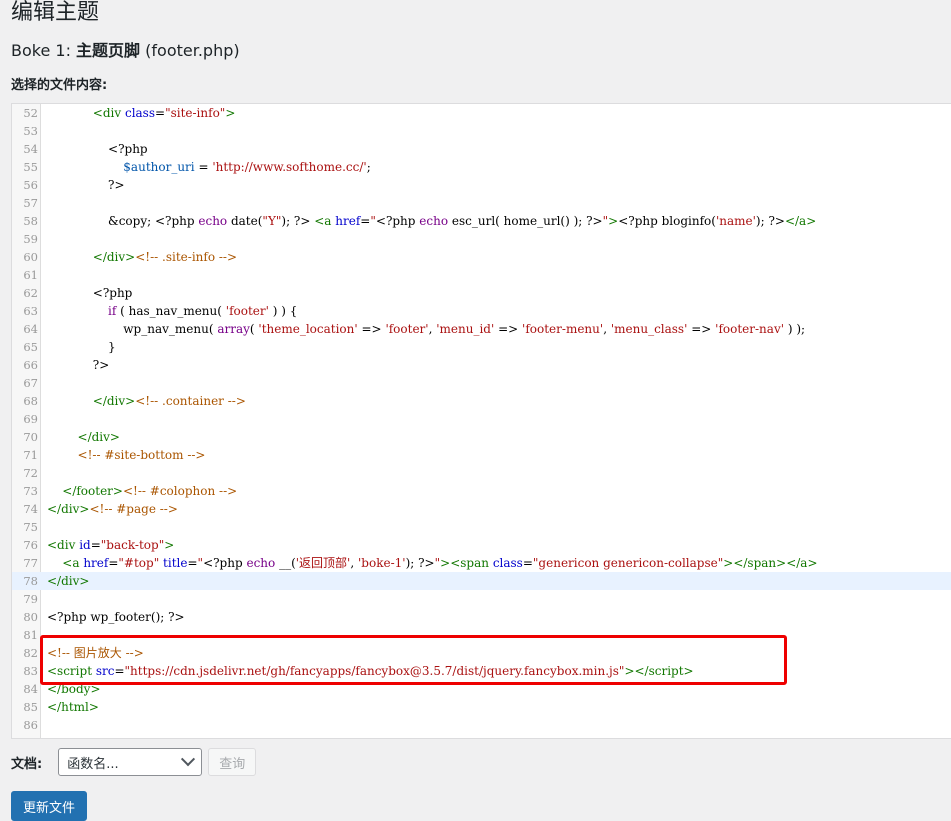 Image resolution: width=951 pixels, height=821 pixels. What do you see at coordinates (30, 383) in the screenshot?
I see `line-number: 67` at bounding box center [30, 383].